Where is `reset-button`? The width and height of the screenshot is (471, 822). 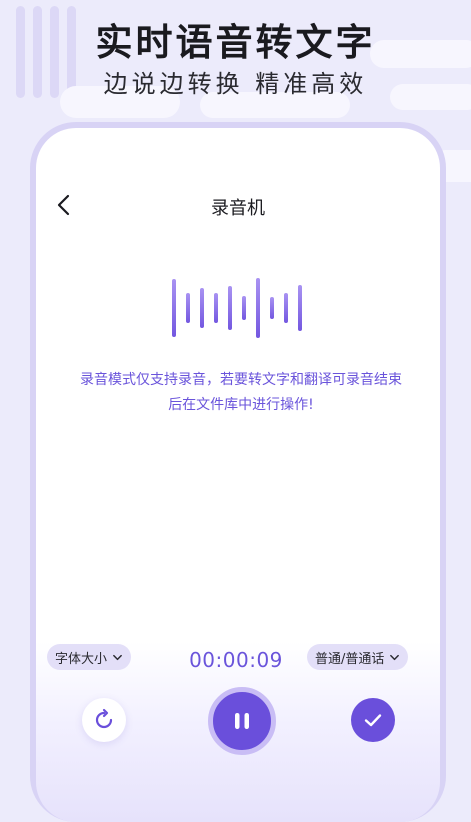
reset-button is located at coordinates (104, 720).